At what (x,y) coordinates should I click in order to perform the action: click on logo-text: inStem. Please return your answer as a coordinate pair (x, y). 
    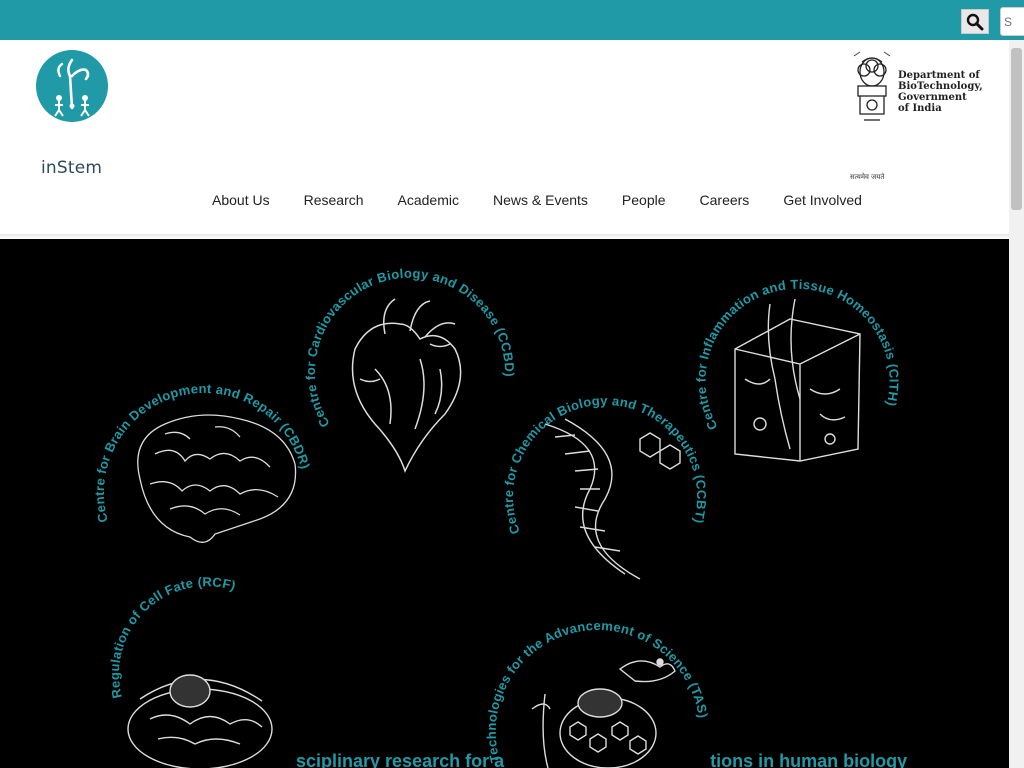
    Looking at the image, I should click on (72, 168).